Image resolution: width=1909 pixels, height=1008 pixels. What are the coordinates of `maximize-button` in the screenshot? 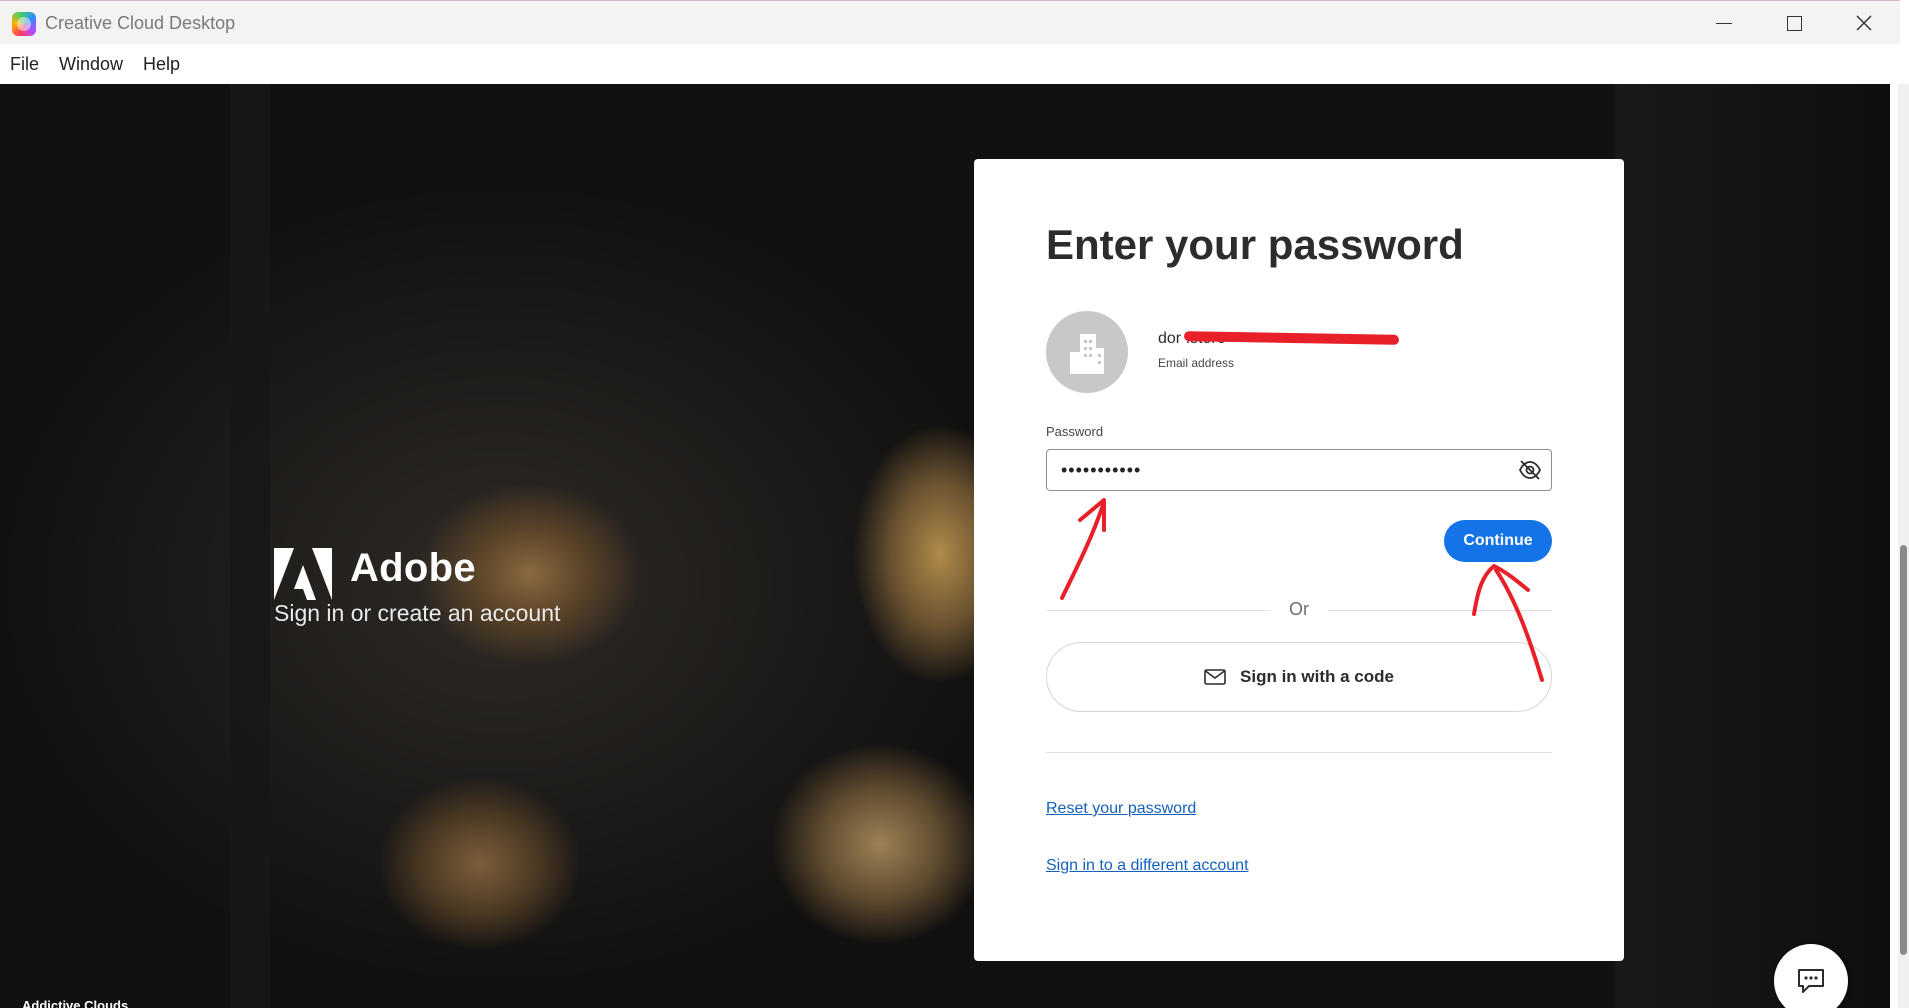 It's located at (1794, 23).